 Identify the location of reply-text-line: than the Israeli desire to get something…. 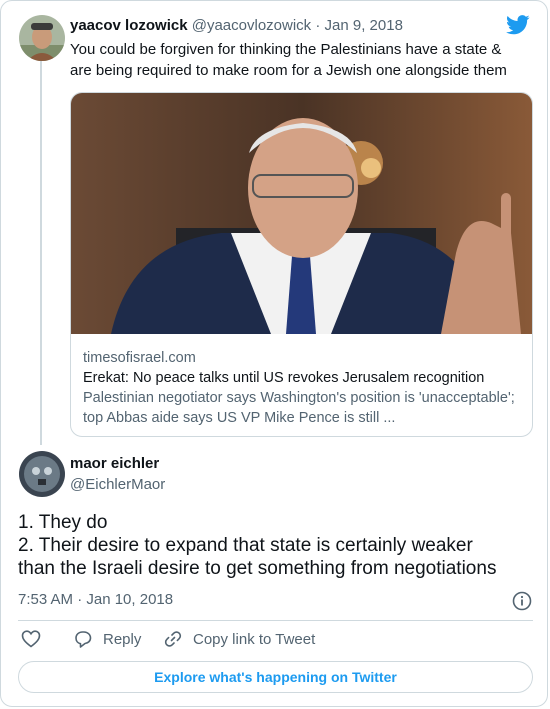
(257, 568).